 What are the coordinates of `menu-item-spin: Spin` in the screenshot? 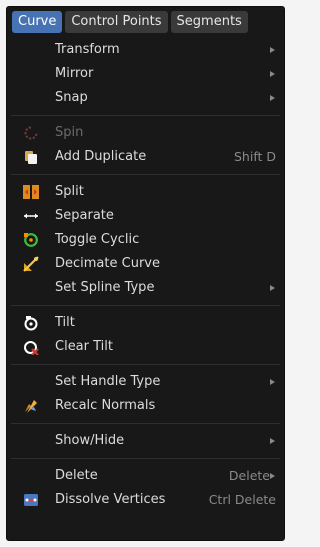 It's located at (145, 133).